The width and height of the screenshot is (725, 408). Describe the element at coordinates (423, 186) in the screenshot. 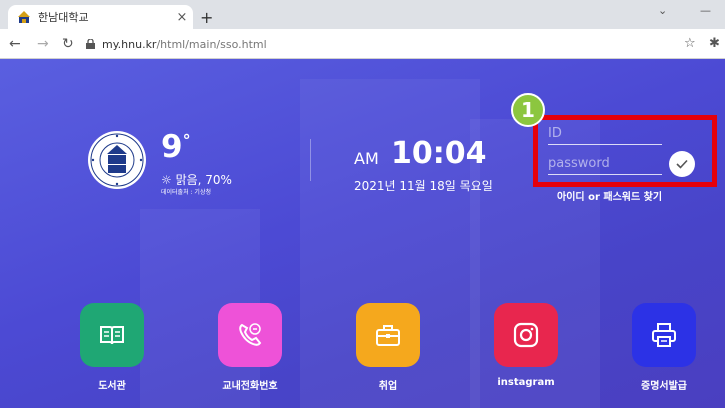

I see `clock-date: 2021년 11월 18일 목요일` at that location.